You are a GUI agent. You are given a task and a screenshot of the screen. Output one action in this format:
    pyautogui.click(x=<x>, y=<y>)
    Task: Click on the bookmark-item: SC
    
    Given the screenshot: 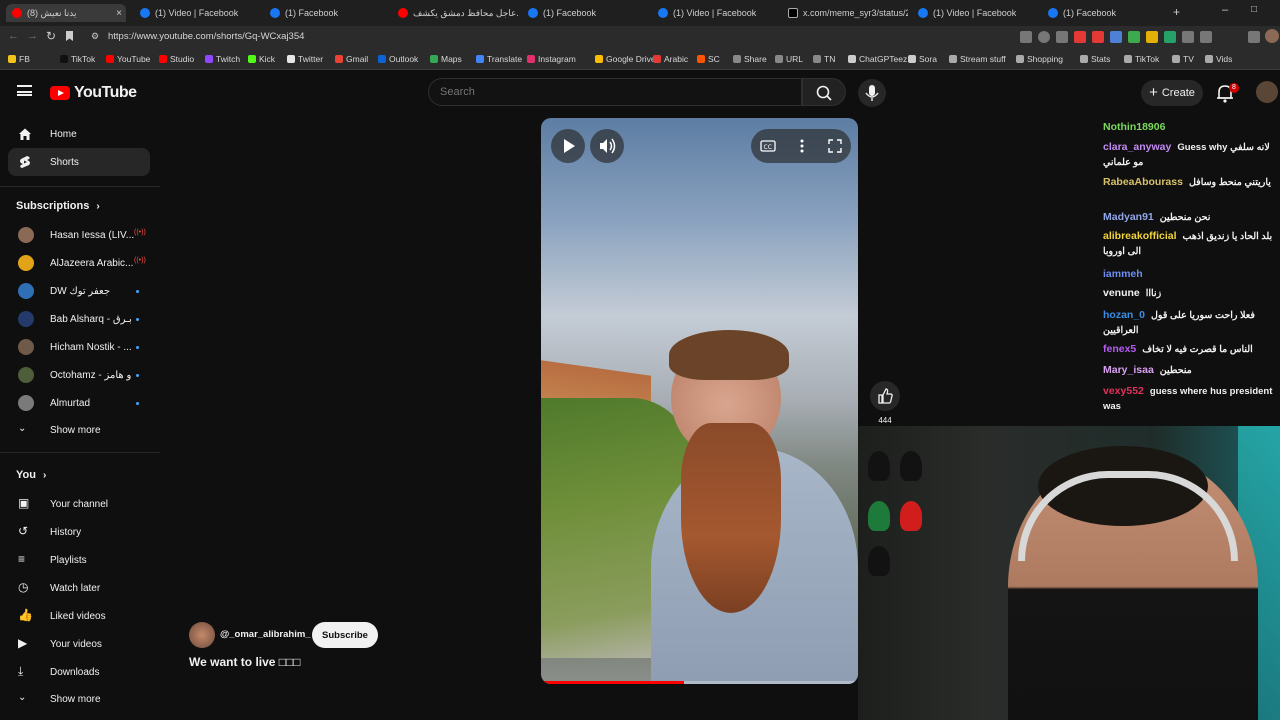 What is the action you would take?
    pyautogui.click(x=708, y=59)
    